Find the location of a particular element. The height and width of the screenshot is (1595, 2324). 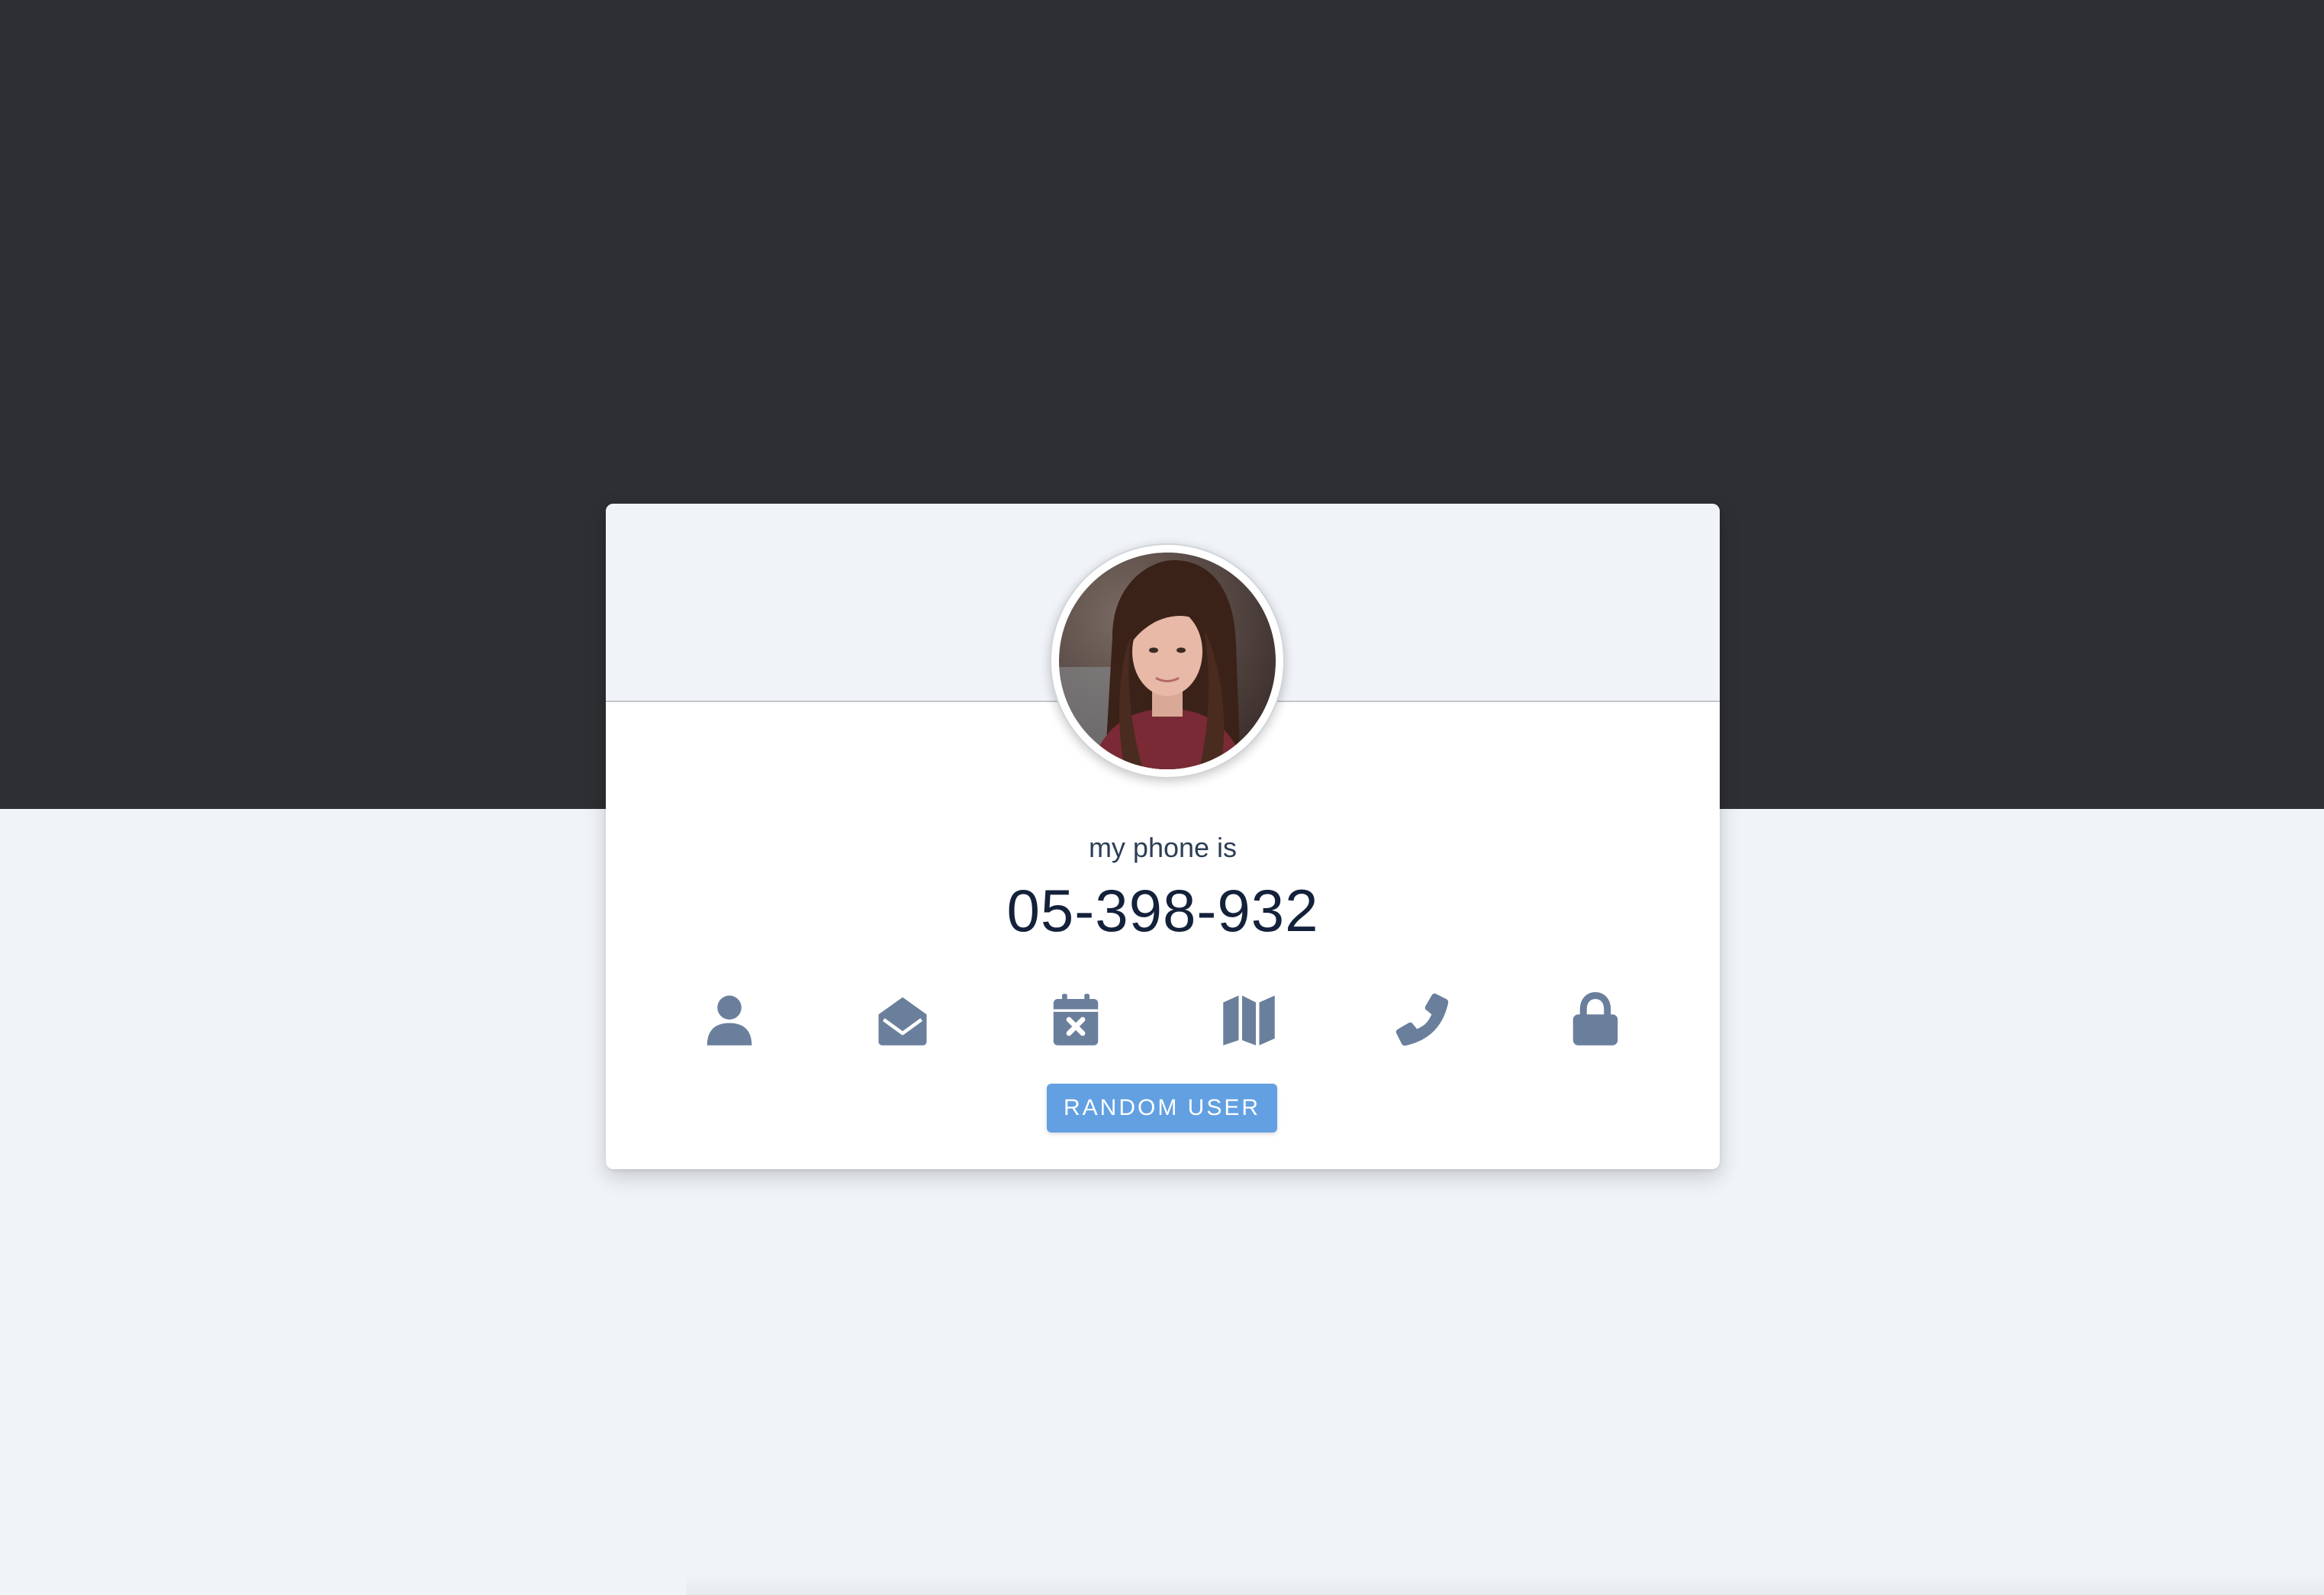

field-value: 05-398-932 is located at coordinates (1162, 911).